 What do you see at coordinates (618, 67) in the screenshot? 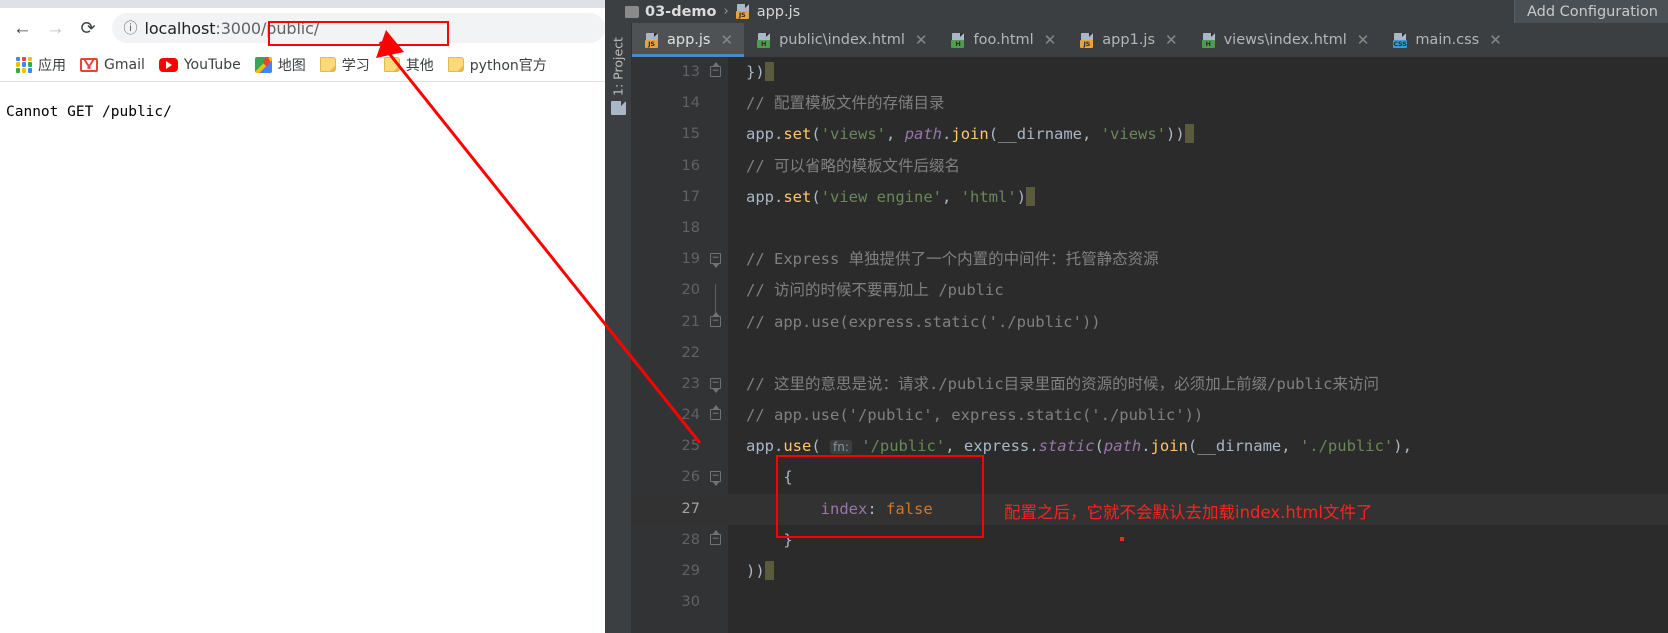
I see `sidebar-item-project: 1: Project` at bounding box center [618, 67].